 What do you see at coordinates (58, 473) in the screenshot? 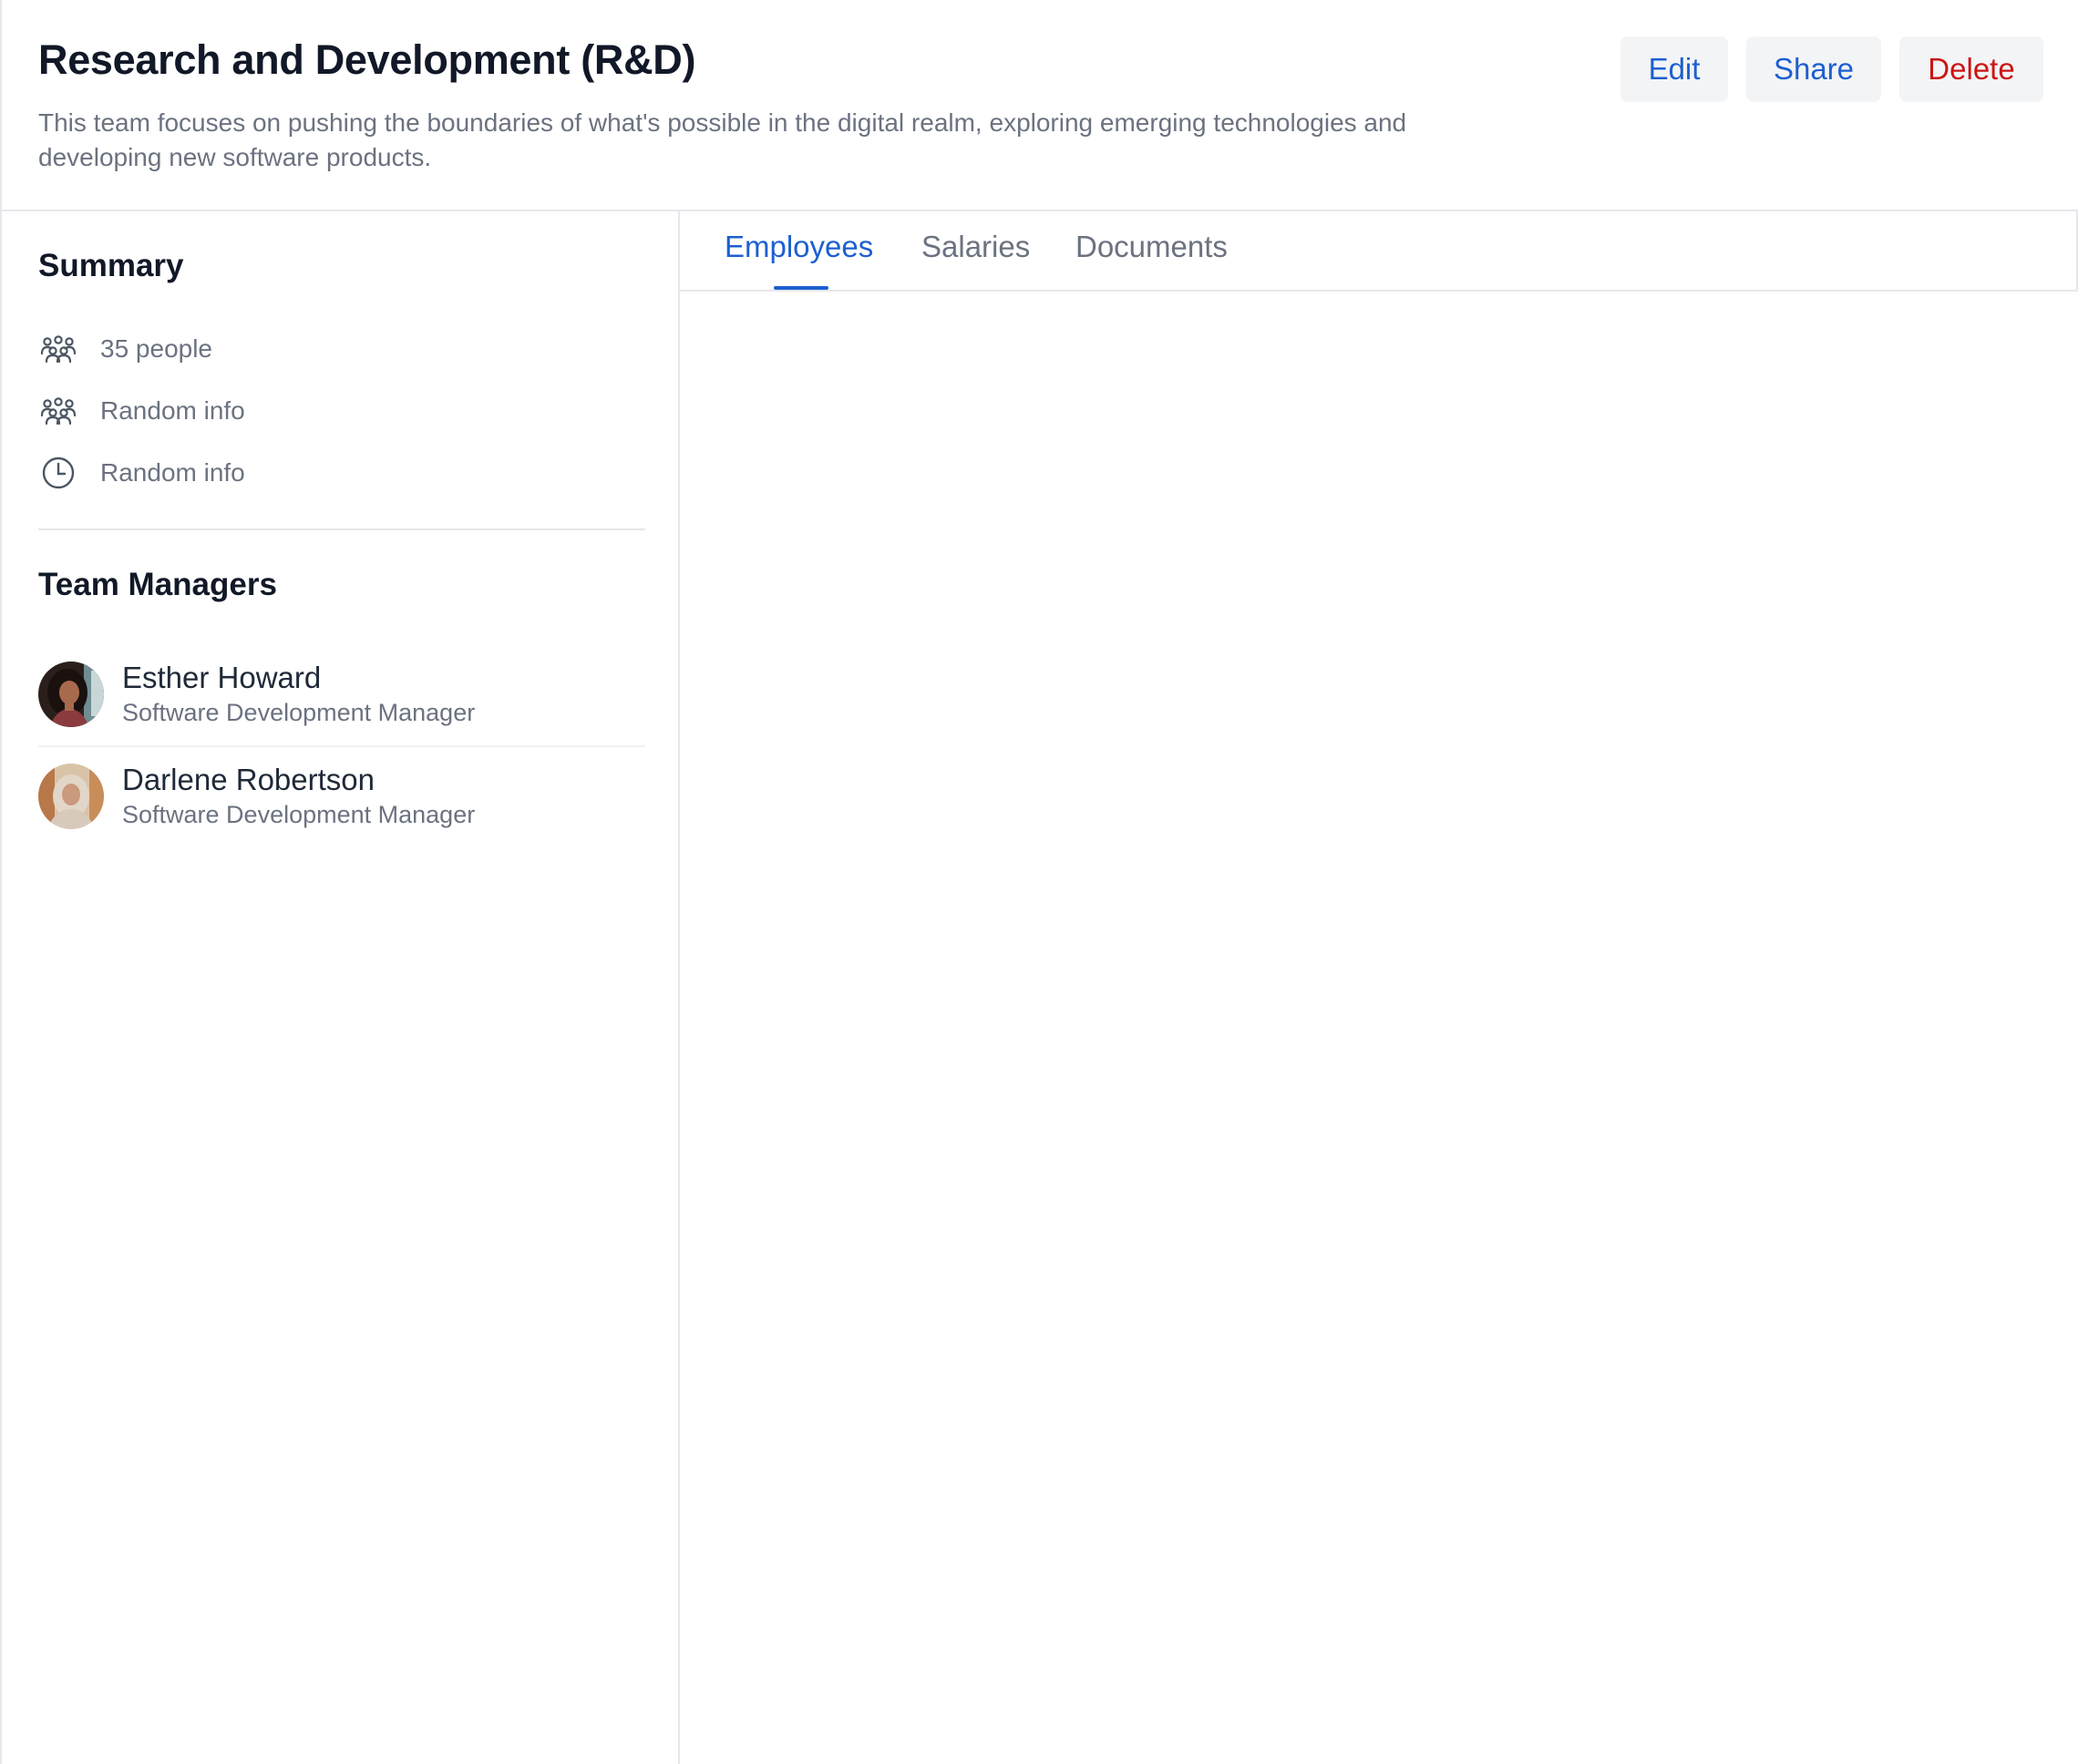
I see `clock-icon` at bounding box center [58, 473].